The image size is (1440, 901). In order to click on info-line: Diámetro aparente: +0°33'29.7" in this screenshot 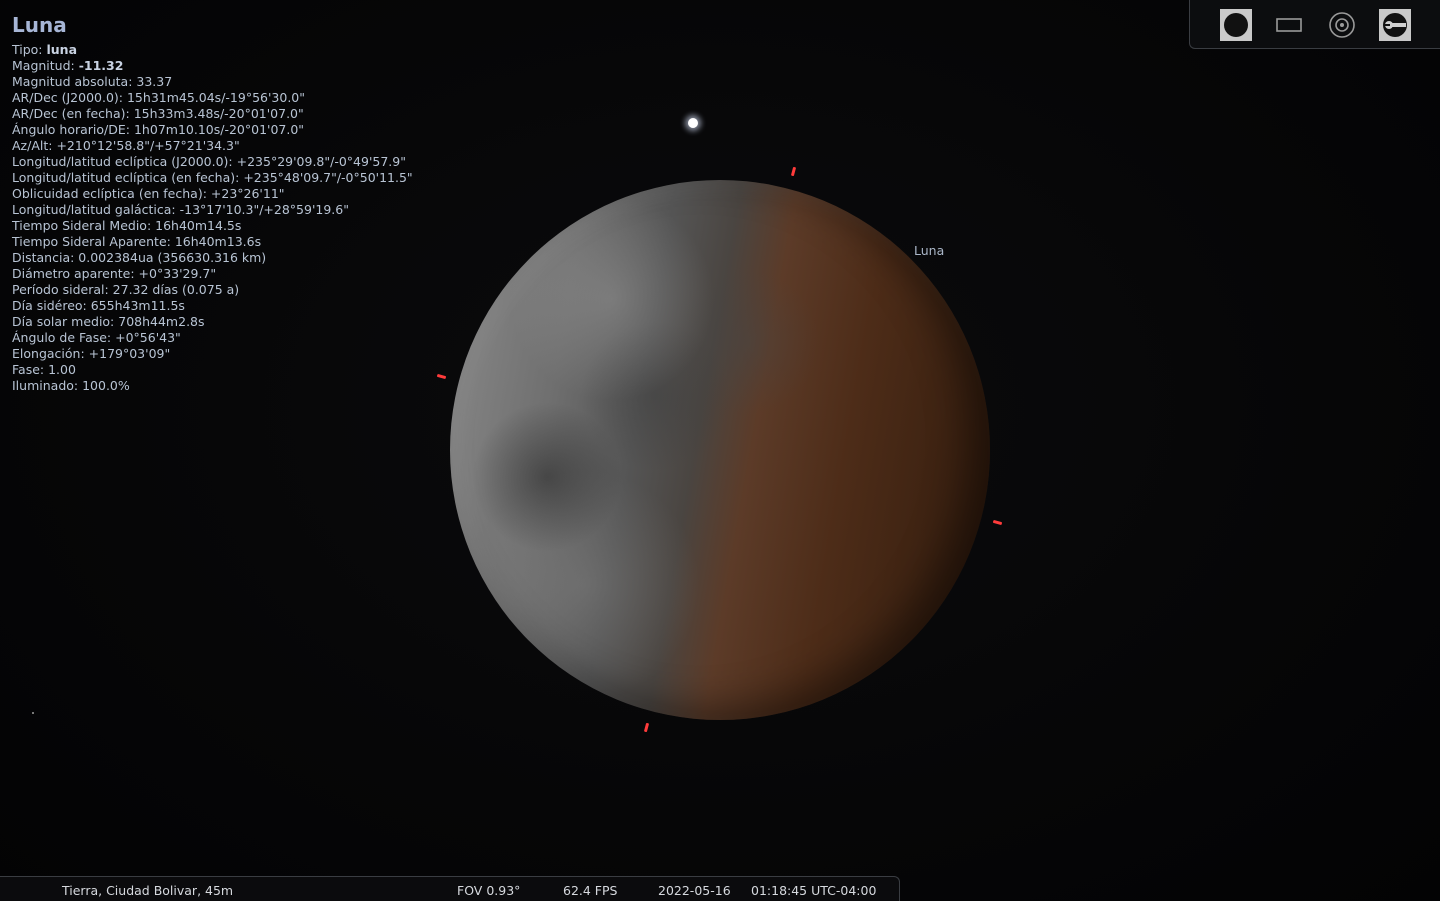, I will do `click(212, 274)`.